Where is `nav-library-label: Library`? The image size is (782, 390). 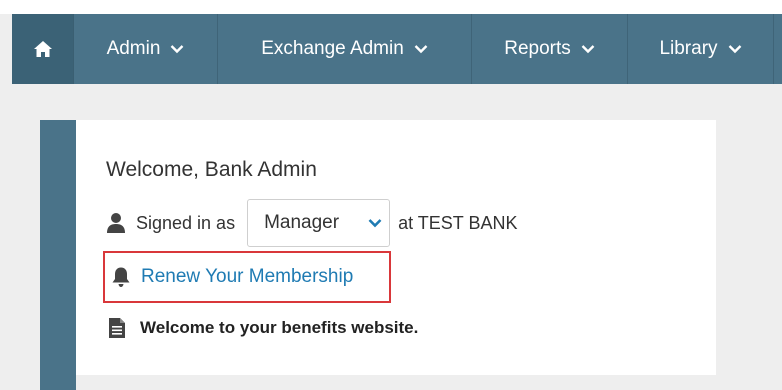 nav-library-label: Library is located at coordinates (688, 48).